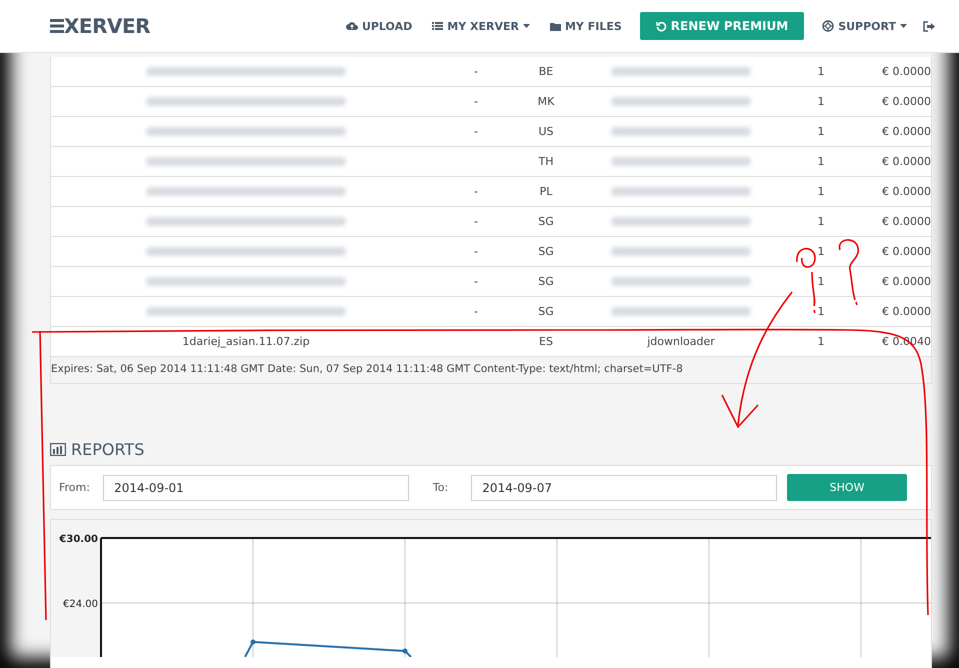 This screenshot has width=959, height=668. I want to click on country-cell: BE, so click(546, 71).